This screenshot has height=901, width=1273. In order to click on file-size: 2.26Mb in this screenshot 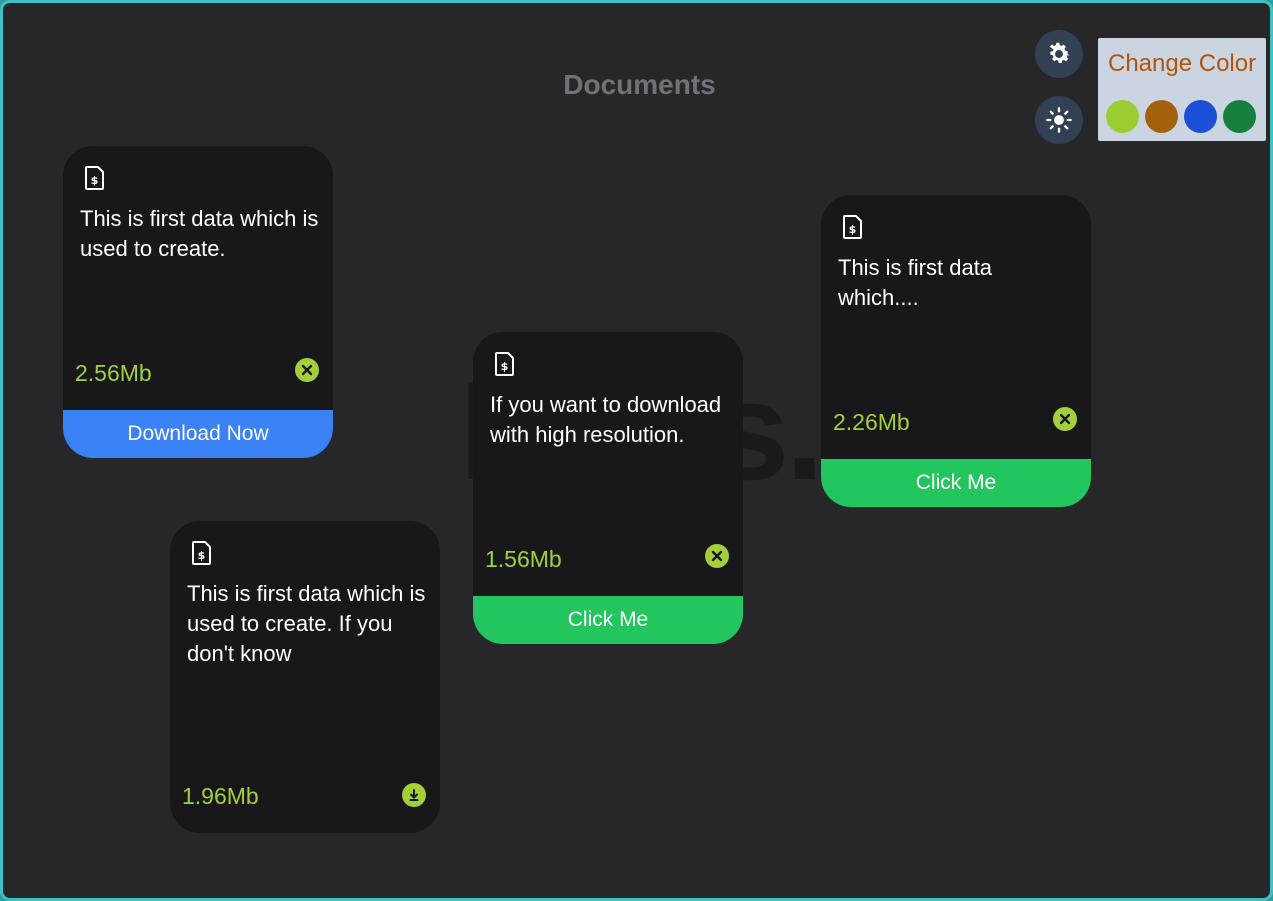, I will do `click(871, 422)`.